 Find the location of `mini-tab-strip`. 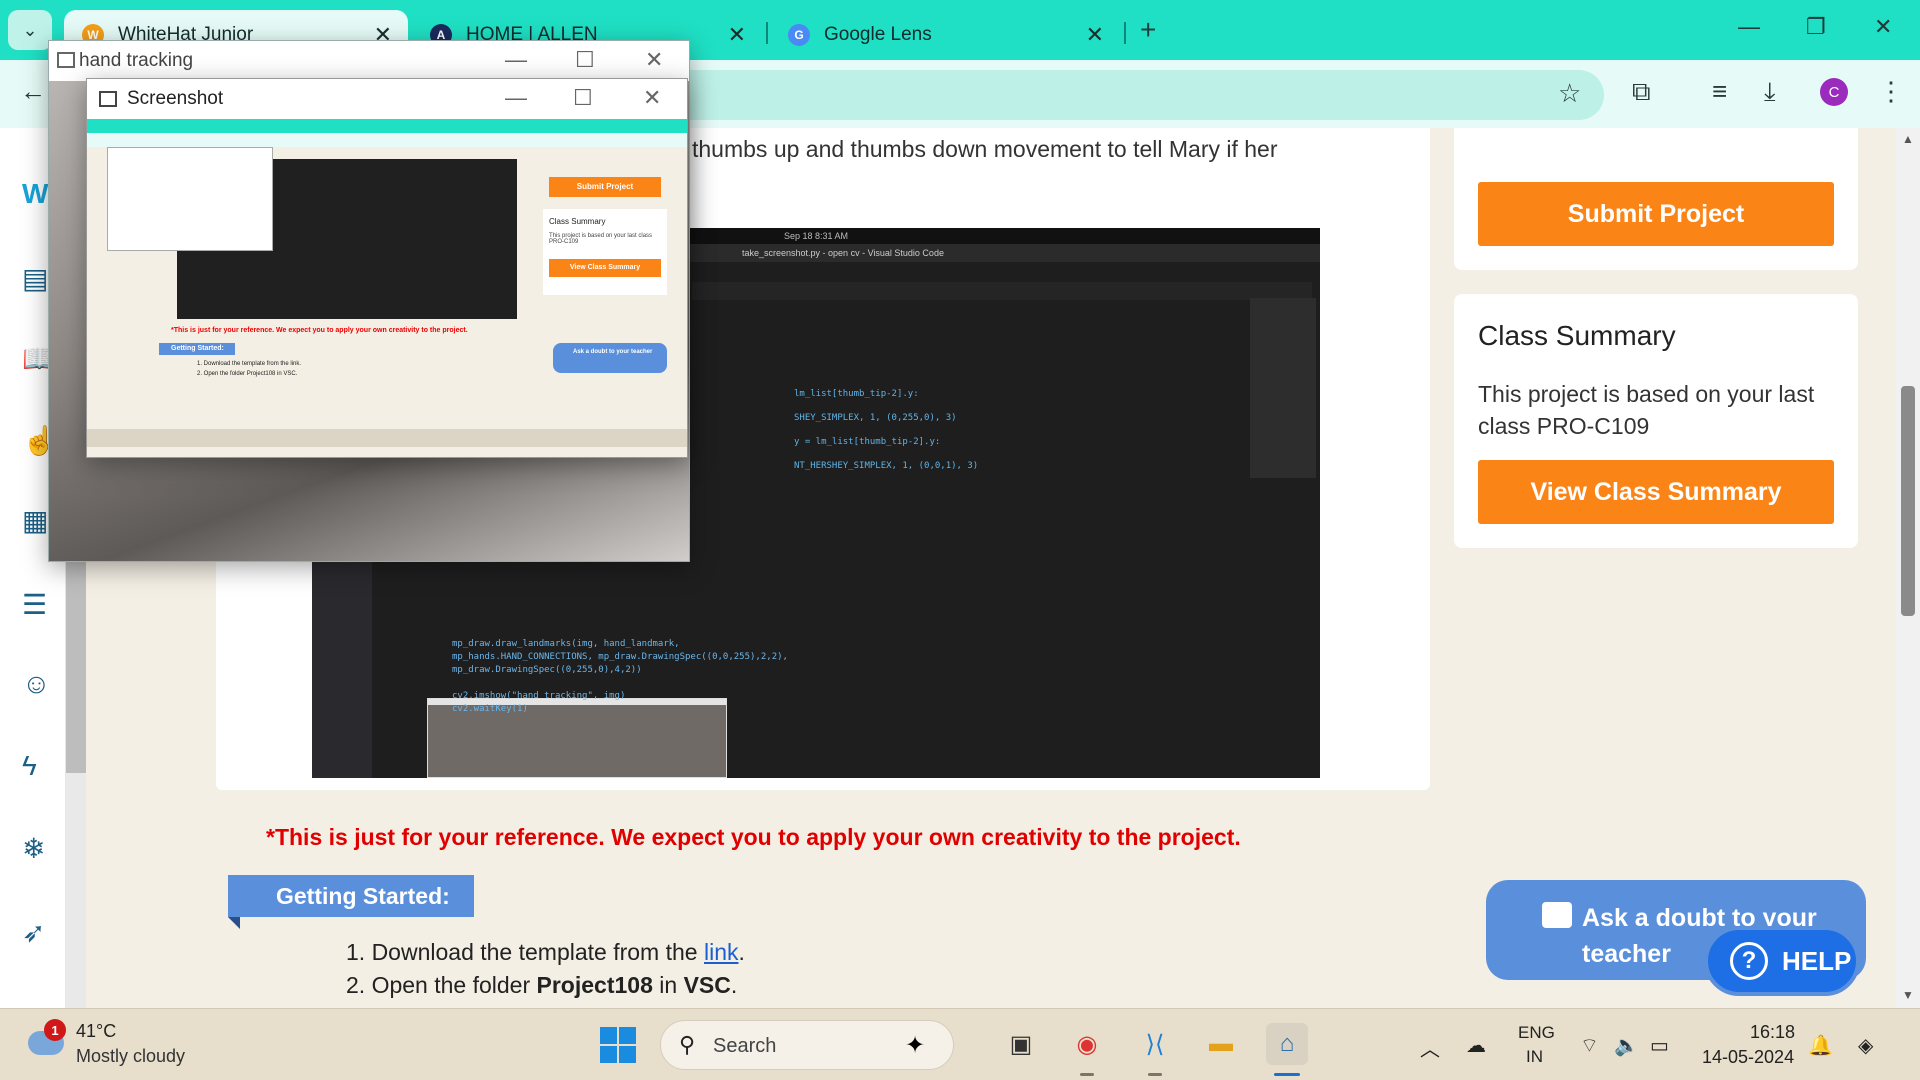

mini-tab-strip is located at coordinates (387, 126).